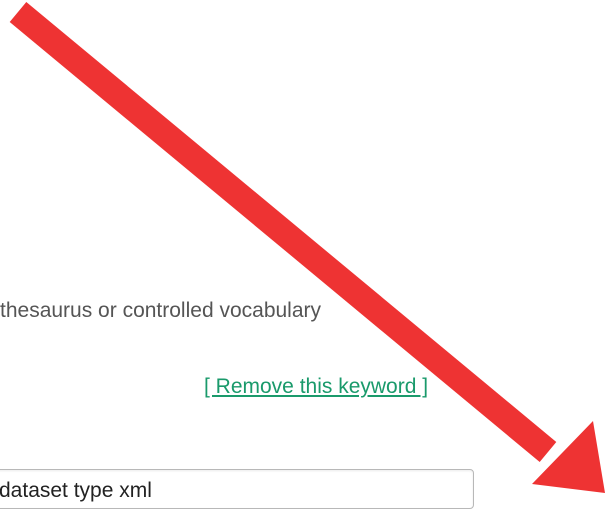  I want to click on keyword-input, so click(237, 489).